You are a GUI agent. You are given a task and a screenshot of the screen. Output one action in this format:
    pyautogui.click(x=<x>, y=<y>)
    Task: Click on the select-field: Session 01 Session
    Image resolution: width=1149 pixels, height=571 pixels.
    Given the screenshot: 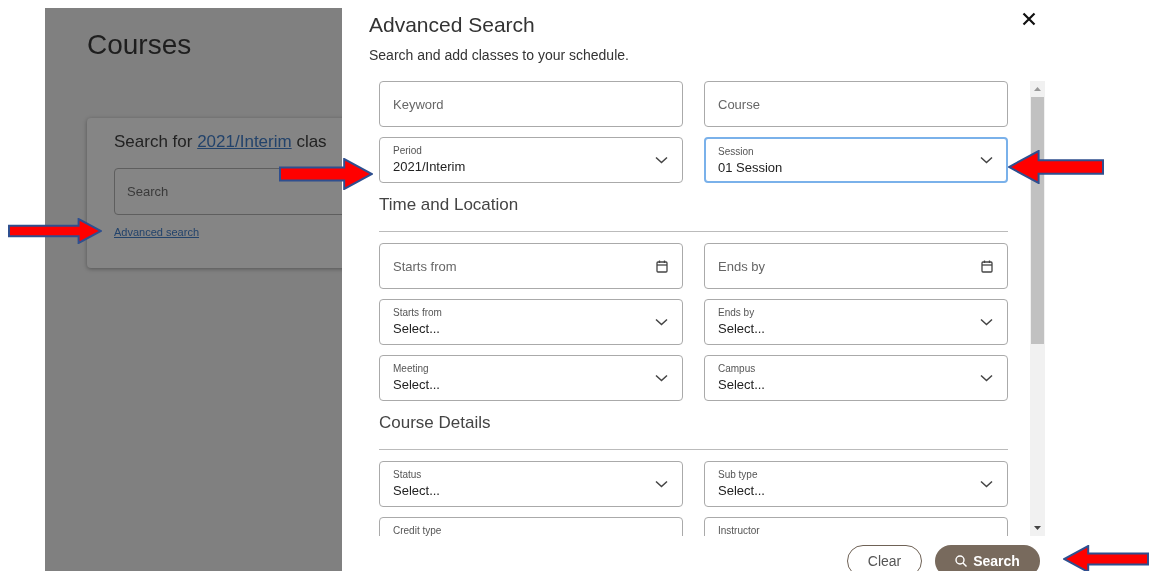 What is the action you would take?
    pyautogui.click(x=856, y=160)
    